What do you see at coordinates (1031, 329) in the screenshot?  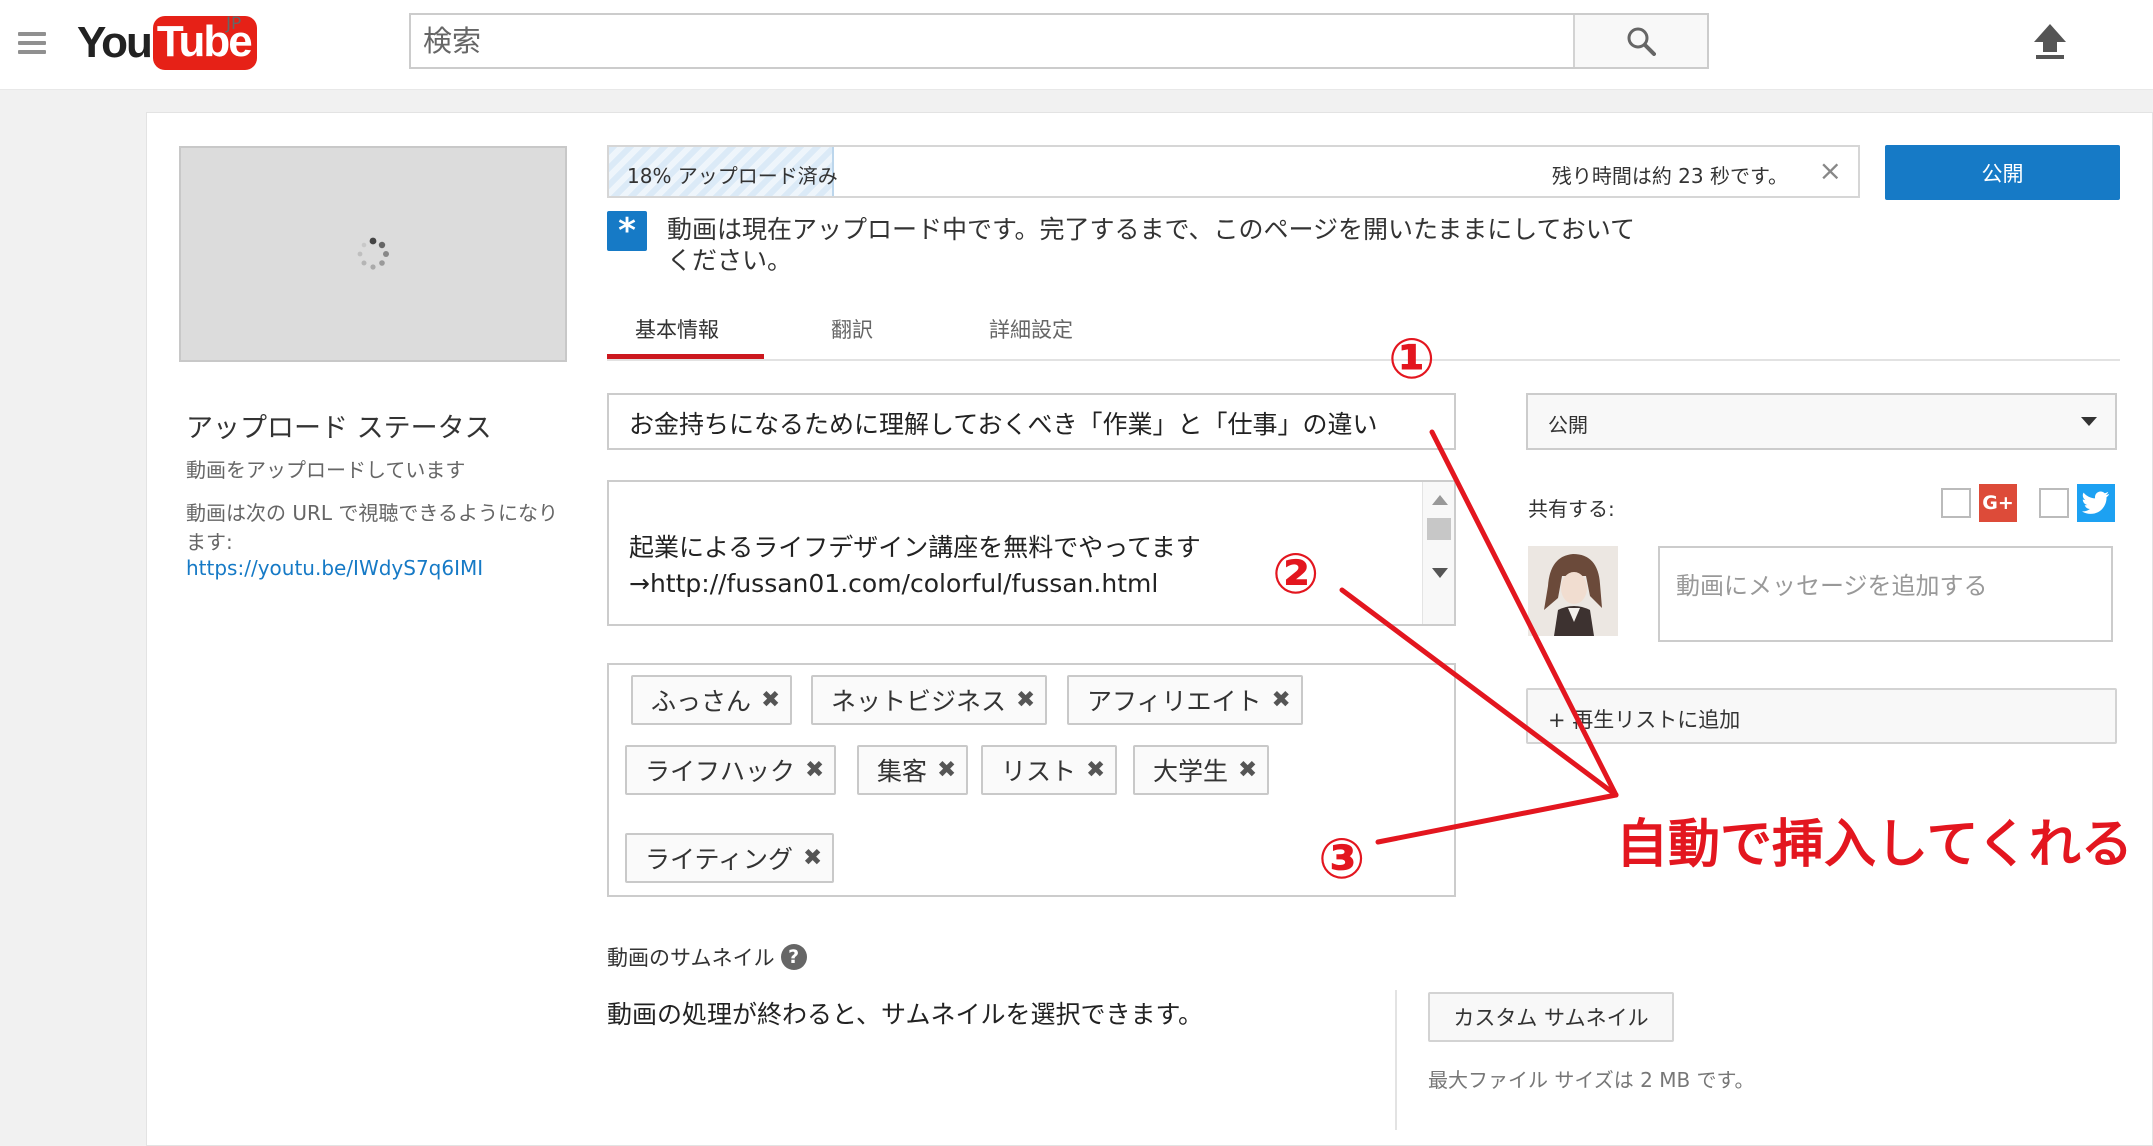 I see `tab-advanced-settings: 詳細設定` at bounding box center [1031, 329].